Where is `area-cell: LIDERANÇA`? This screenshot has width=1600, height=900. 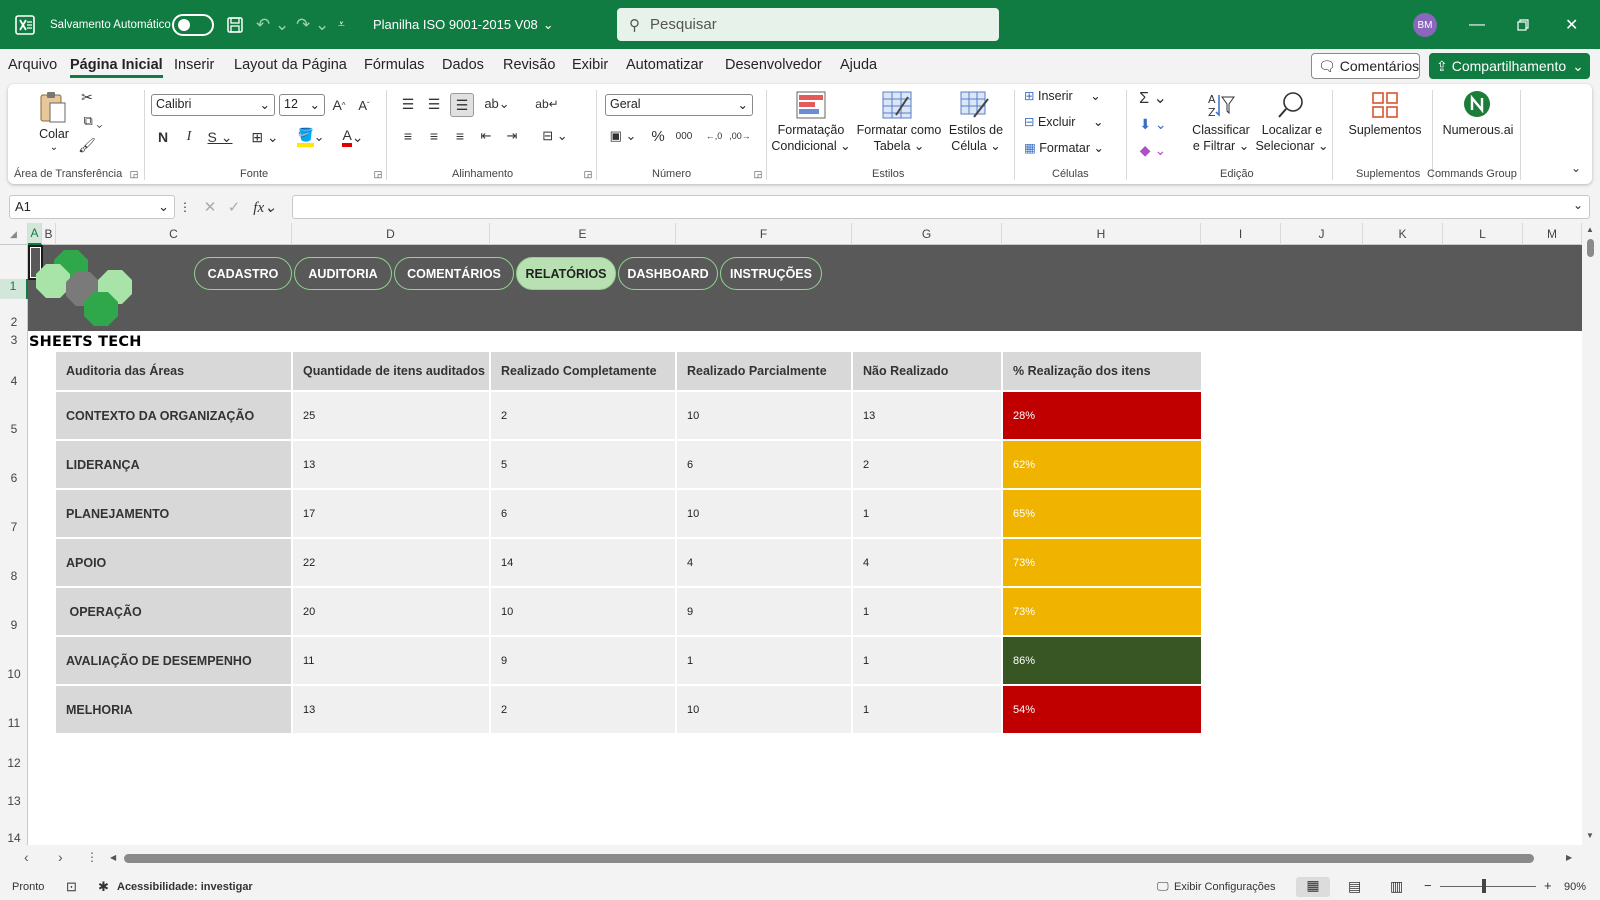
area-cell: LIDERANÇA is located at coordinates (173, 464).